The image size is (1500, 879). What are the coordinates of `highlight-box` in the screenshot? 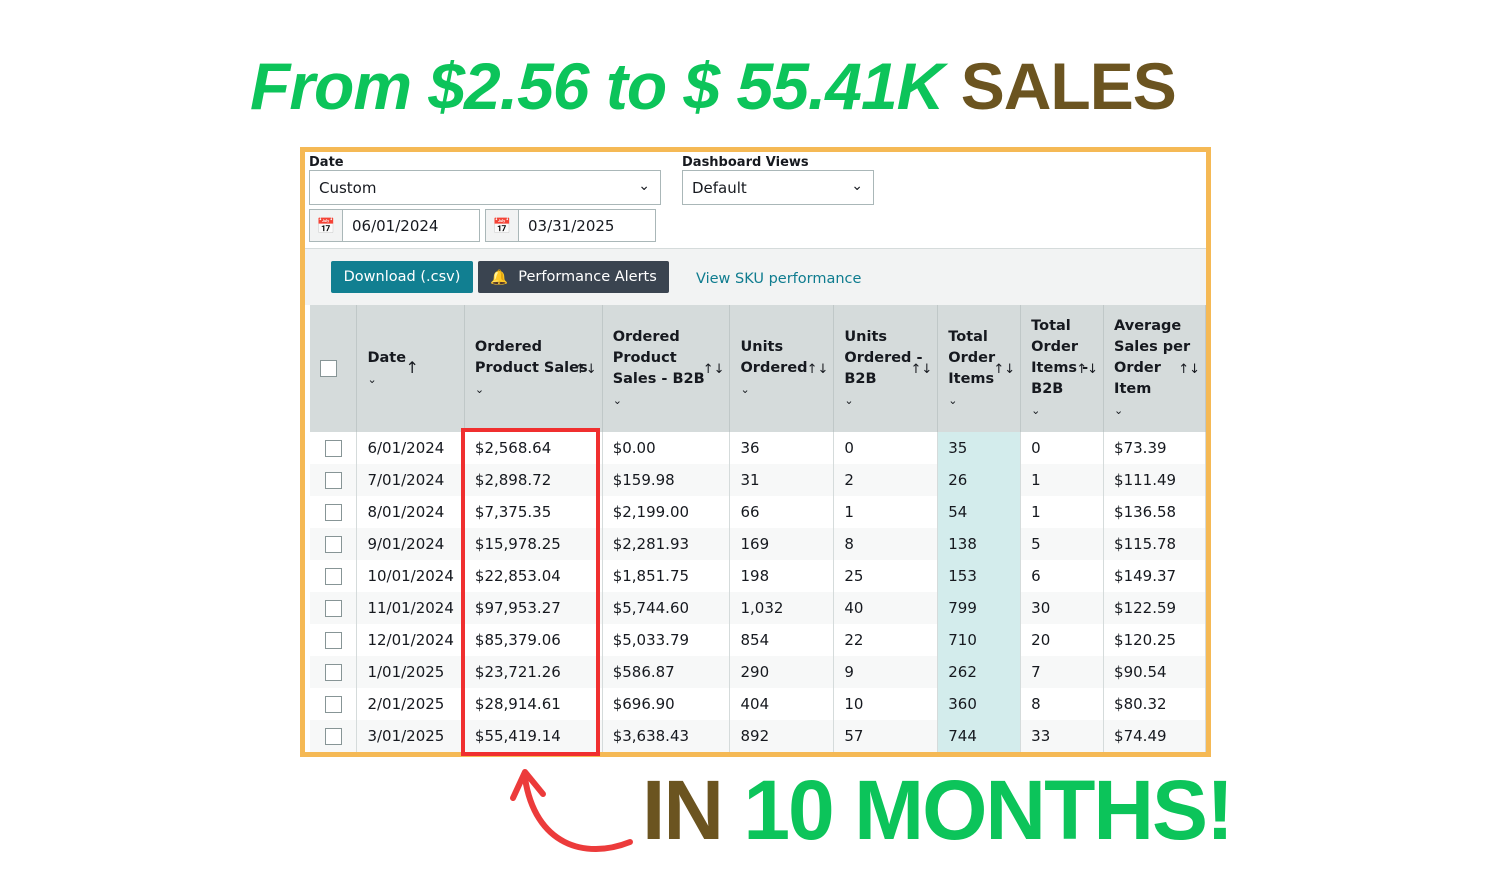 It's located at (530, 592).